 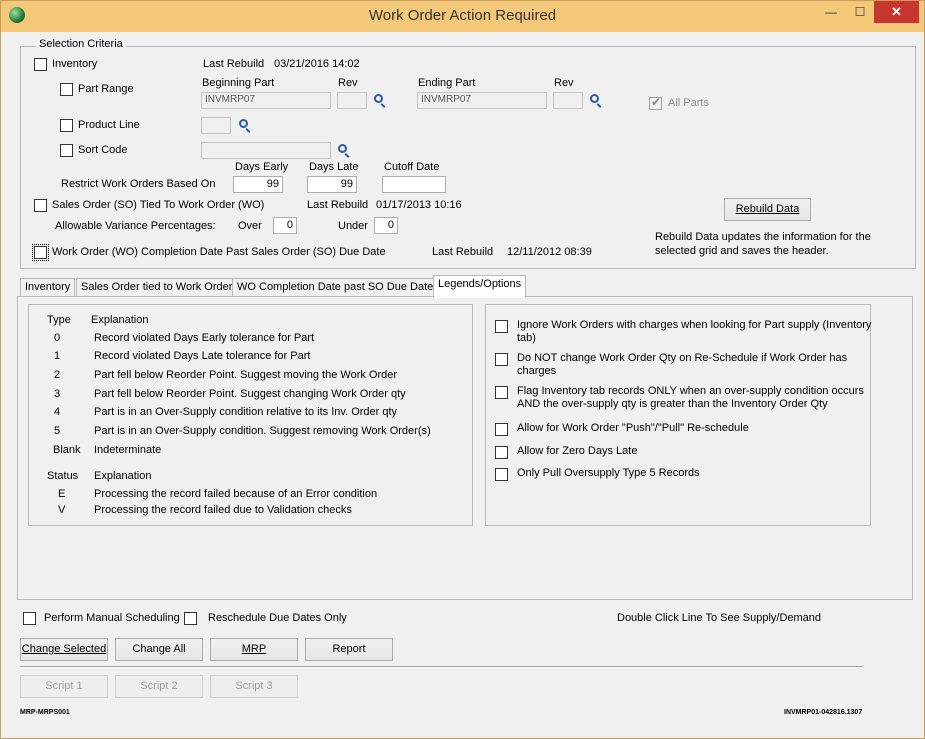 What do you see at coordinates (480, 286) in the screenshot?
I see `tab-legends-options: Legends/Options` at bounding box center [480, 286].